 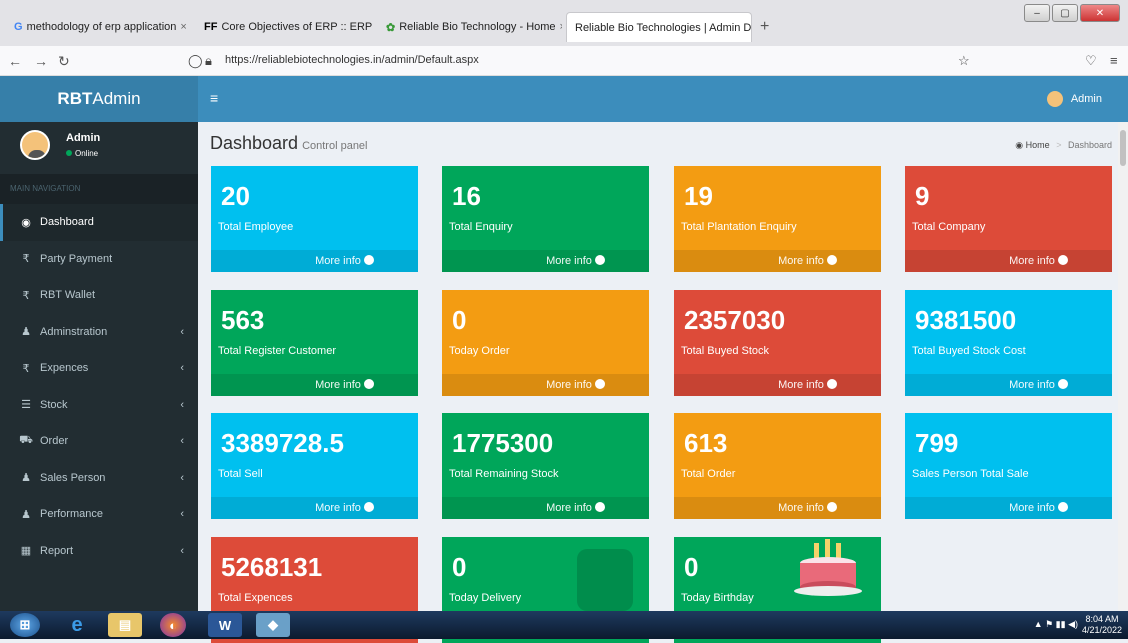 What do you see at coordinates (254, 143) in the screenshot?
I see `page-title-text: Dashboard` at bounding box center [254, 143].